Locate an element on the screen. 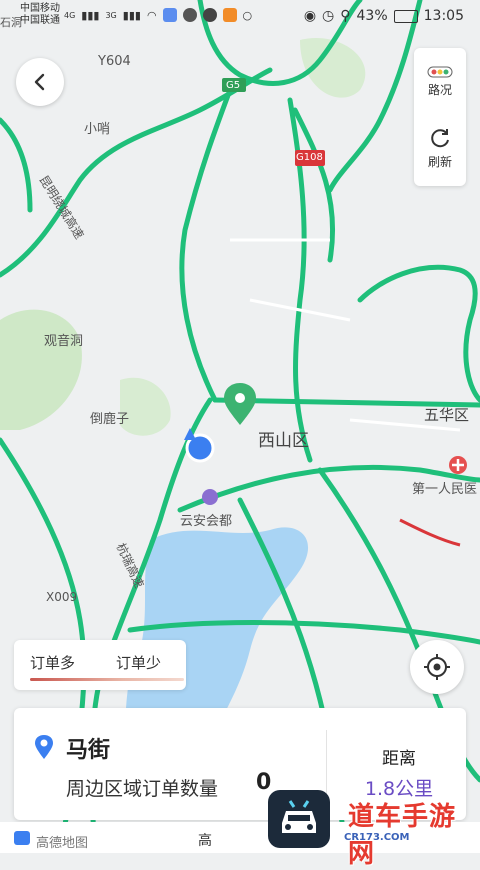  back-button is located at coordinates (40, 82).